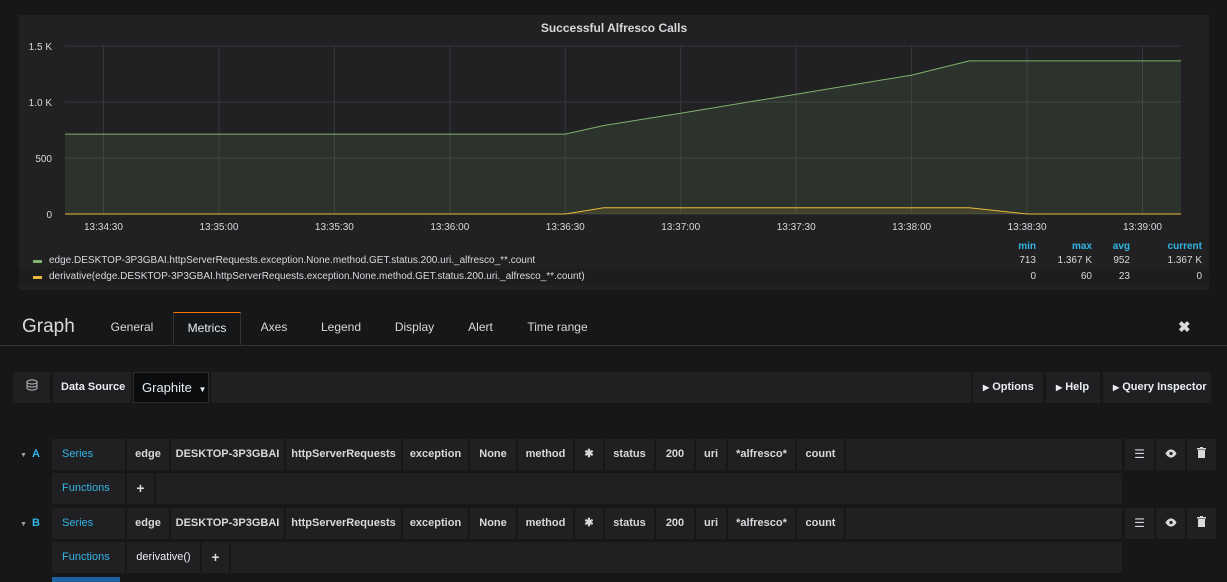 This screenshot has width=1227, height=582. I want to click on options-button: ▶ Options, so click(1008, 387).